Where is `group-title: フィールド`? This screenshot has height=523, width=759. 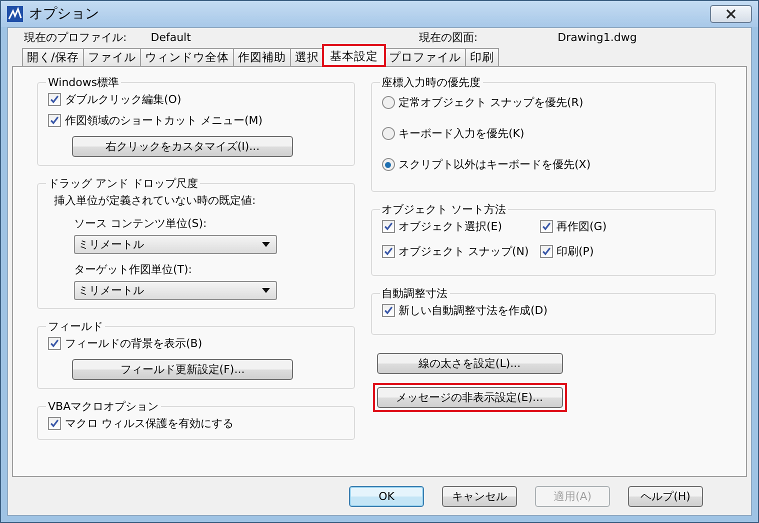 group-title: フィールド is located at coordinates (75, 326).